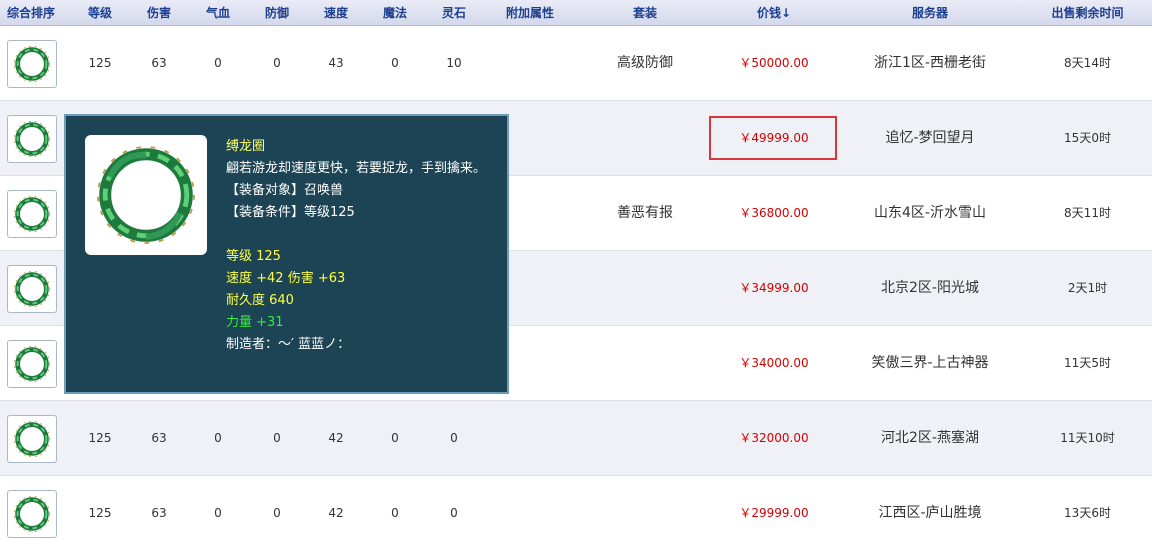 The image size is (1152, 547). Describe the element at coordinates (774, 438) in the screenshot. I see `cell-price: ￥32000.00` at that location.